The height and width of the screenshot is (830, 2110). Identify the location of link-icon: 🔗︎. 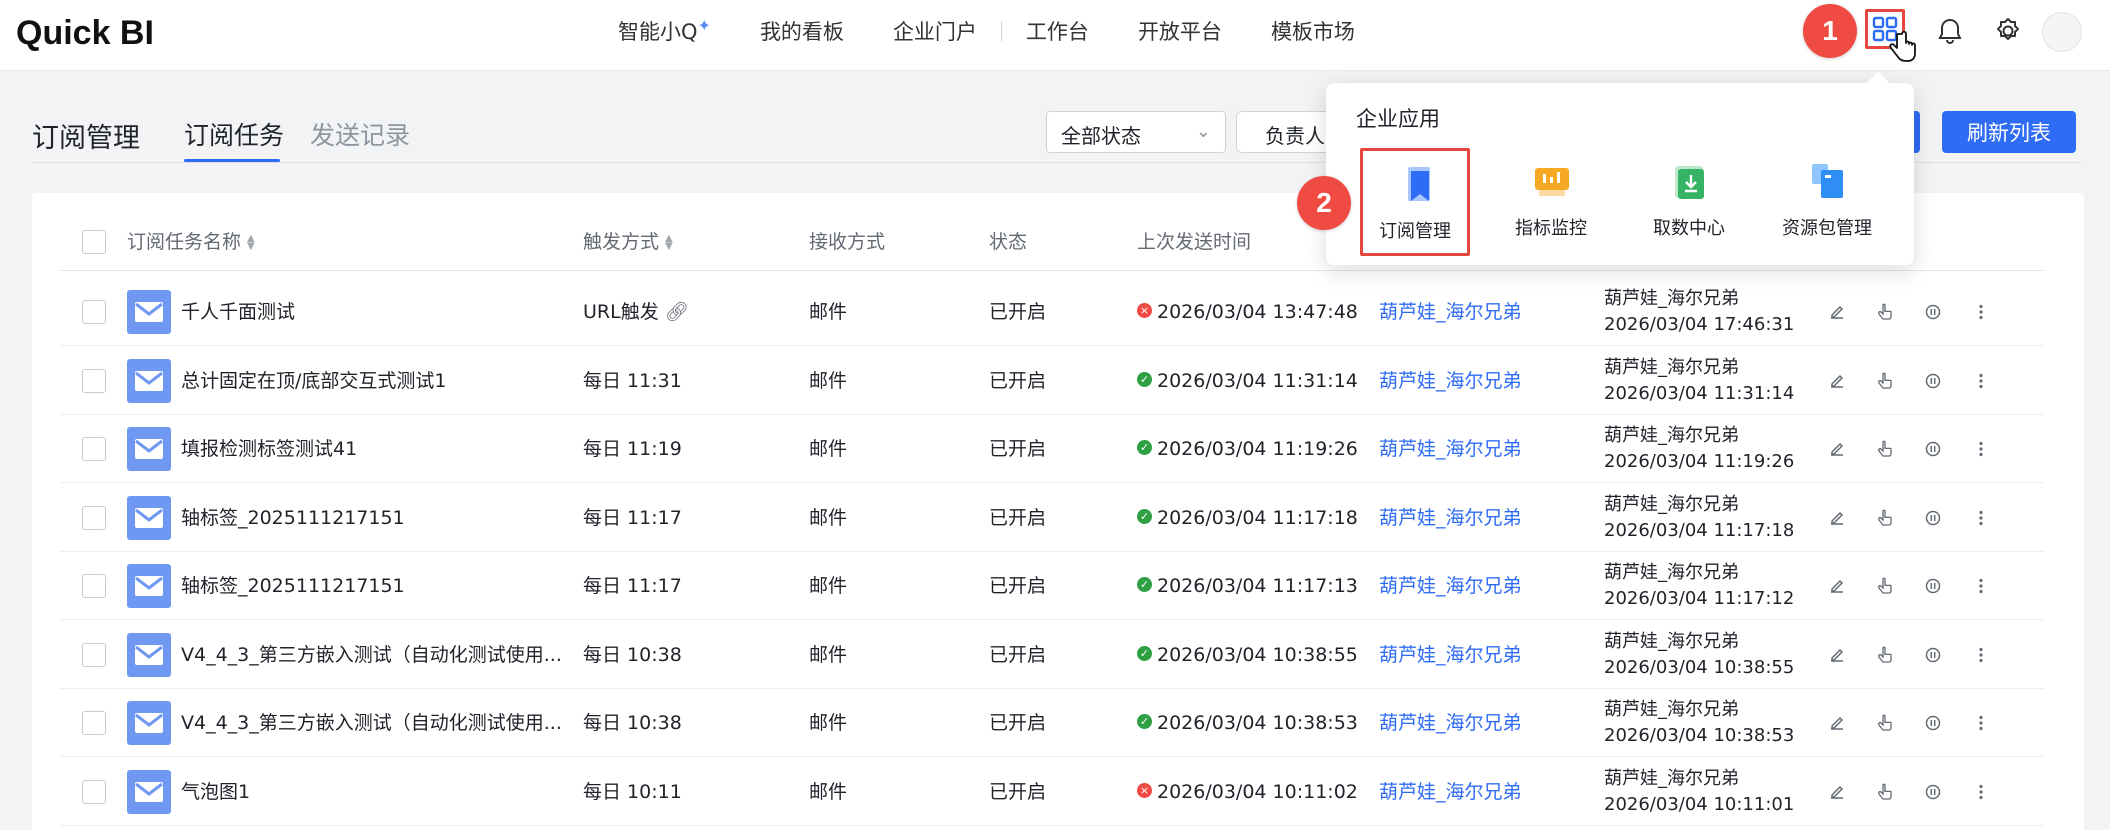
(677, 312).